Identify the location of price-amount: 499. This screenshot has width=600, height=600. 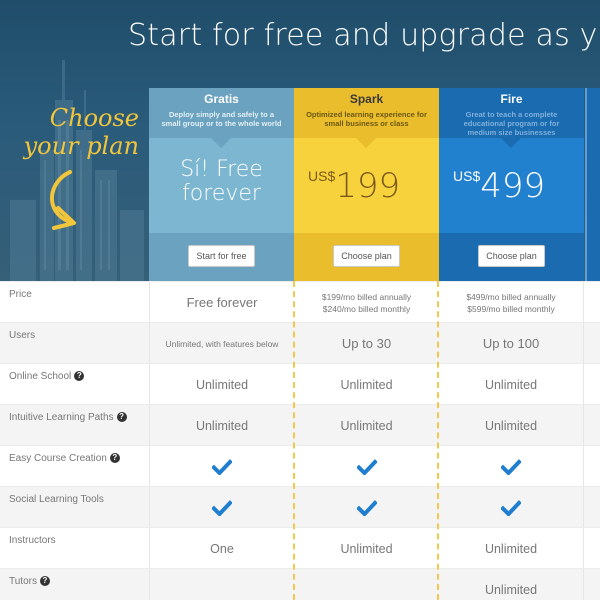
(513, 186).